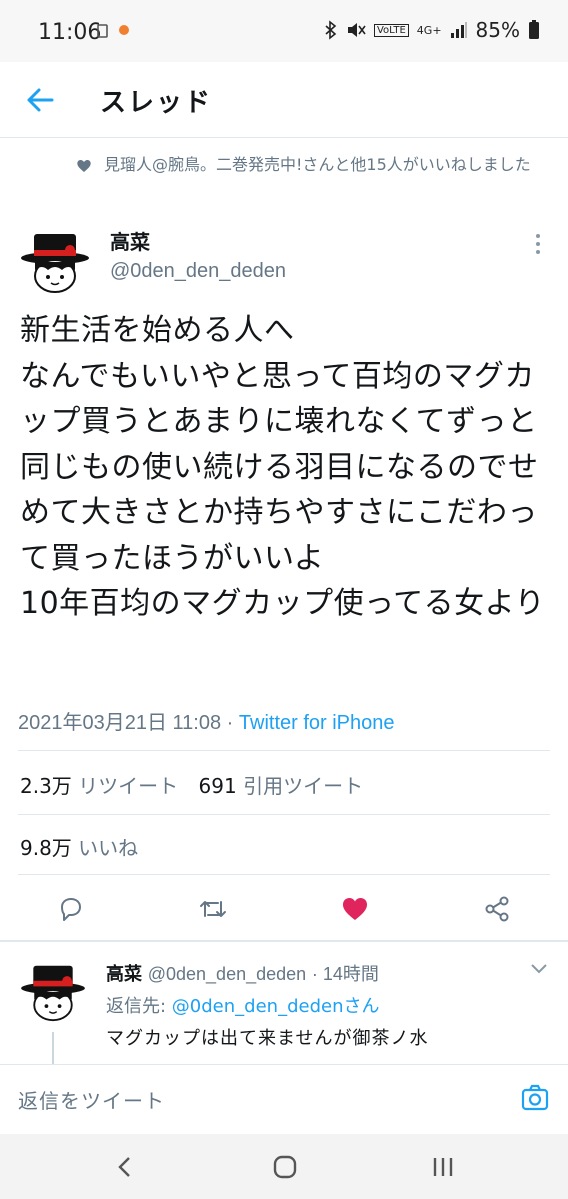 This screenshot has width=568, height=1199. What do you see at coordinates (391, 30) in the screenshot?
I see `volte-badge: VoLTE` at bounding box center [391, 30].